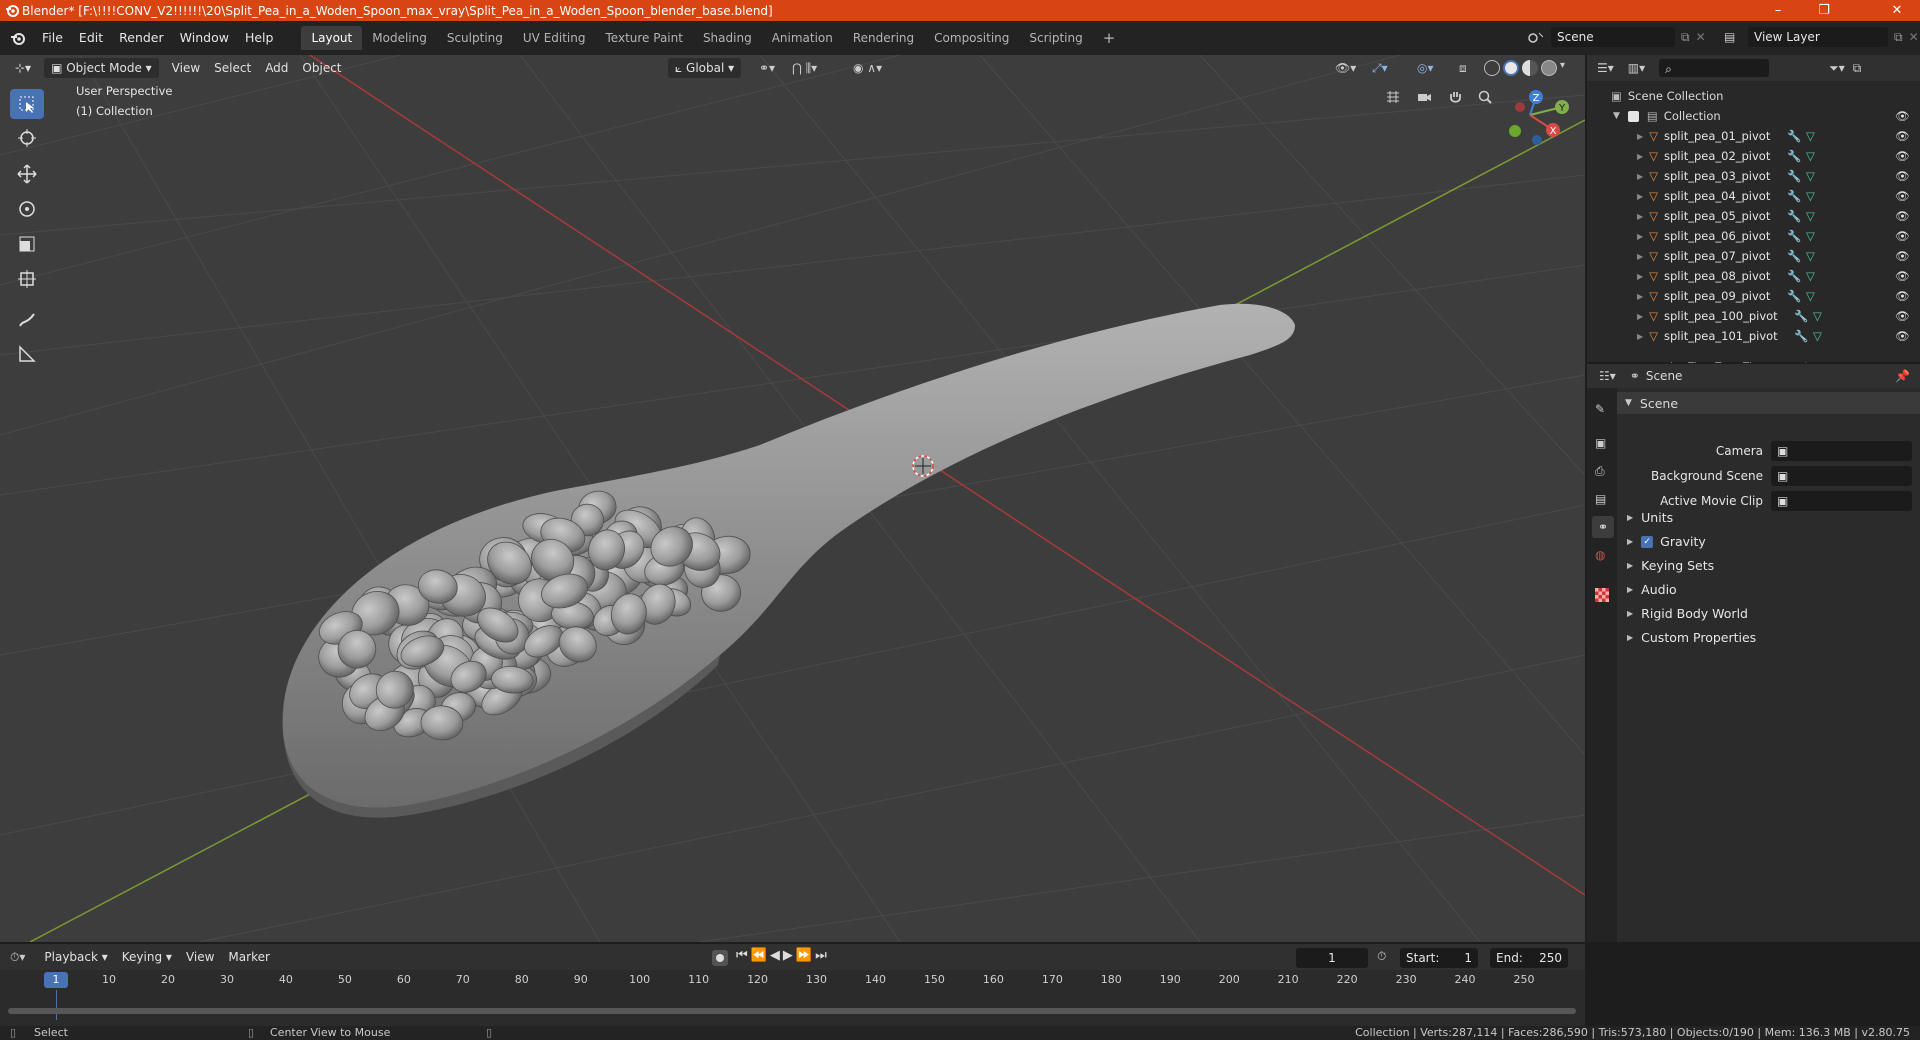  I want to click on subpanel-header: ▶ Keying Sets, so click(1670, 565).